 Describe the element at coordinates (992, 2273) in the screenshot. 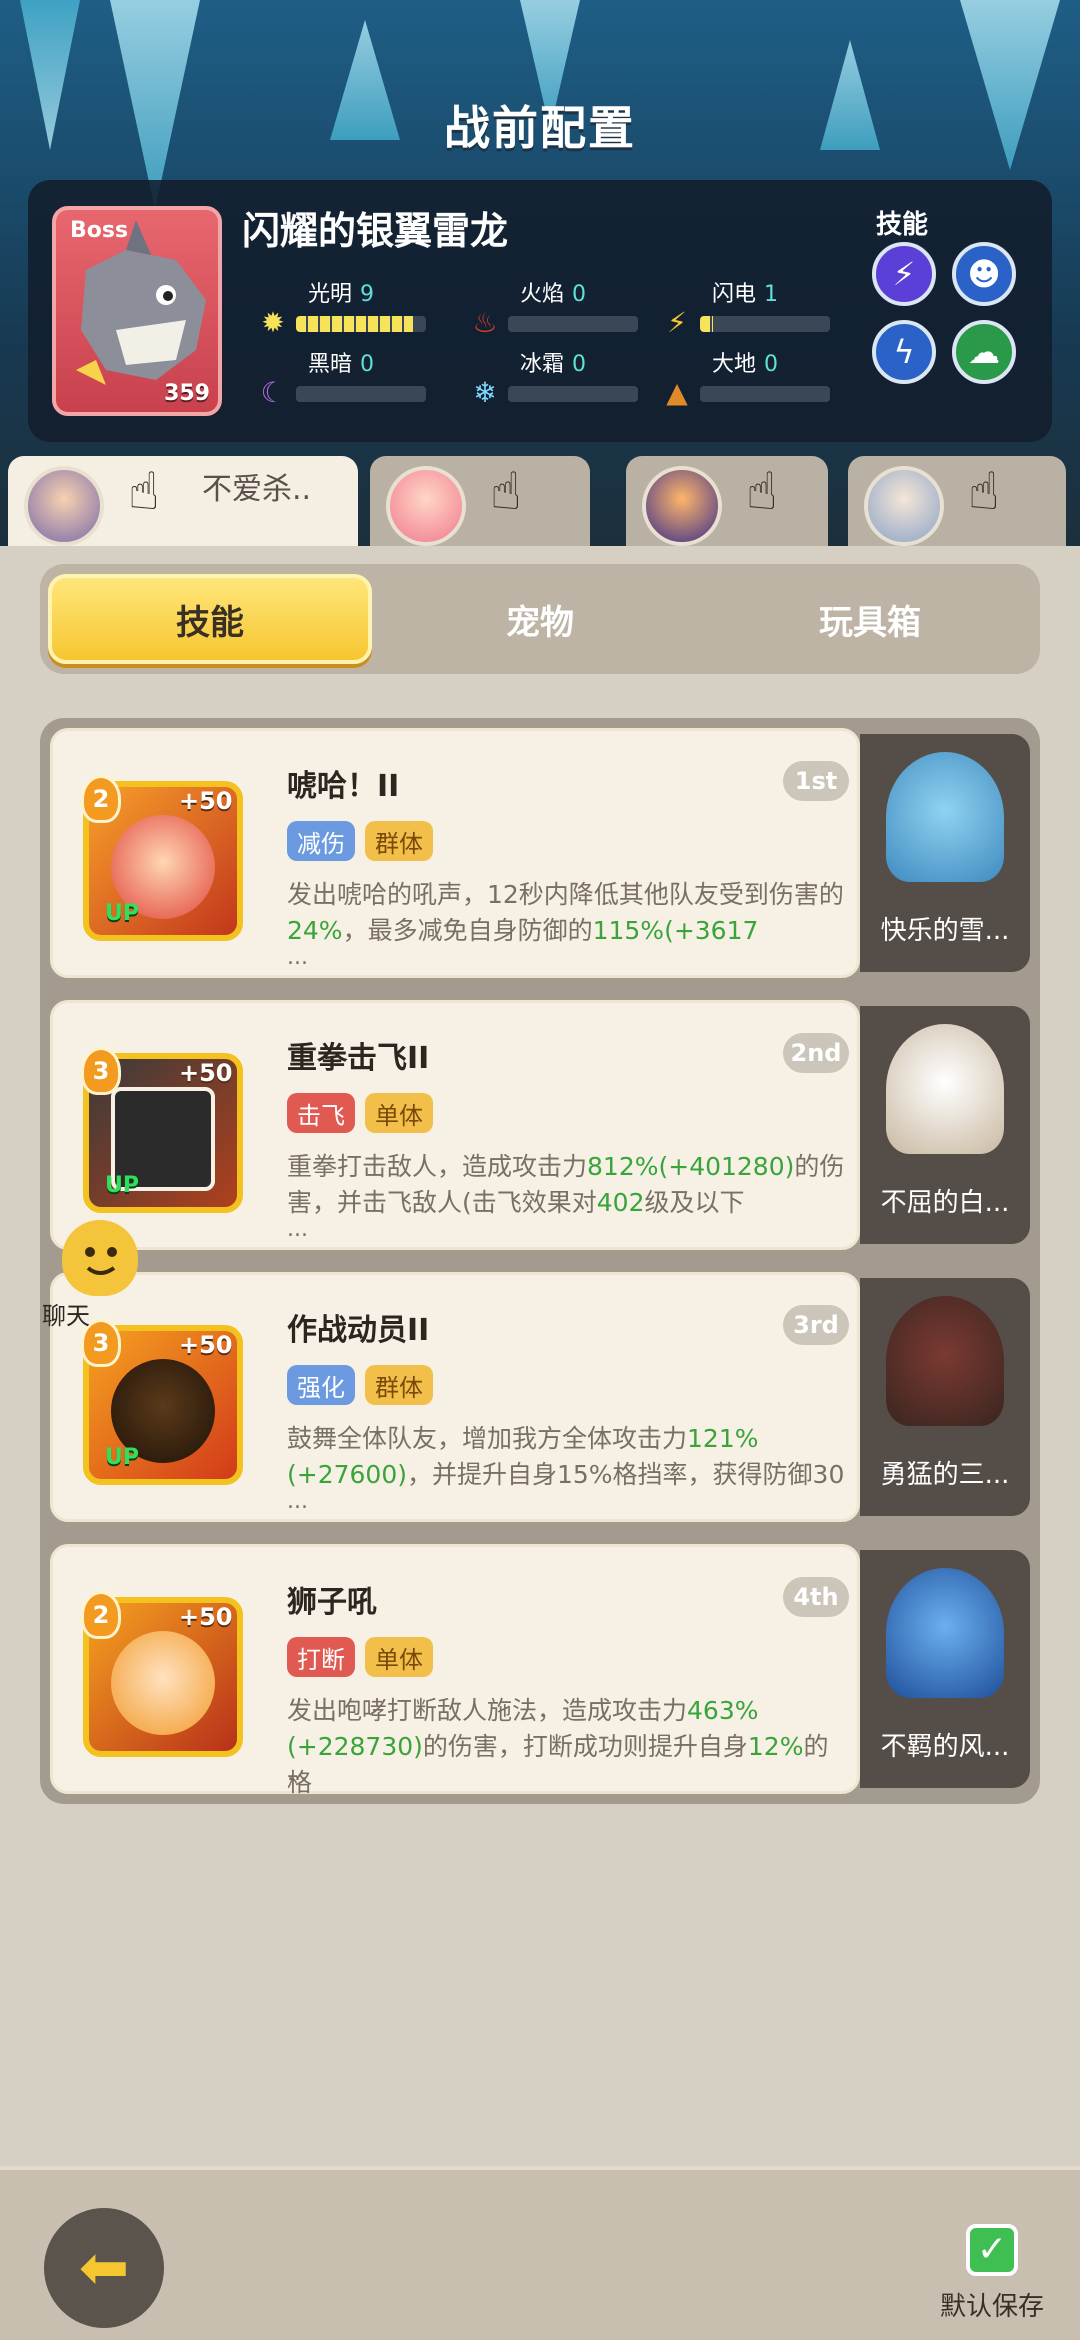

I see `default-save-button: ✓ 默认保存` at that location.